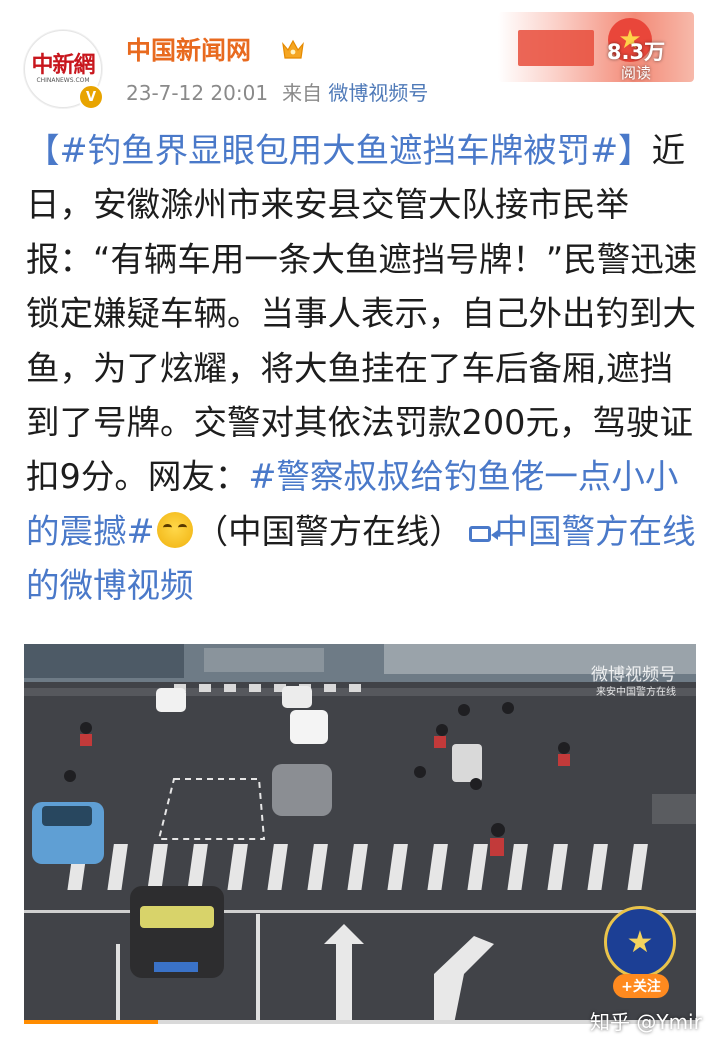 The height and width of the screenshot is (1048, 720). I want to click on zhihu-watermark: 知乎 @Ymir, so click(646, 1020).